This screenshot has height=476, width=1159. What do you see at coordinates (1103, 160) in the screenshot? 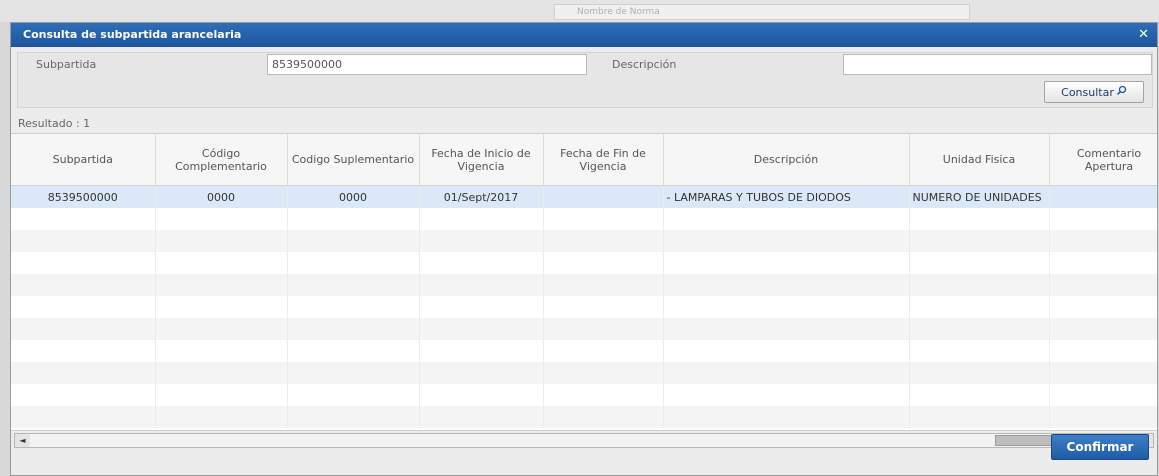
I see `column-header: Comentario Apertura` at bounding box center [1103, 160].